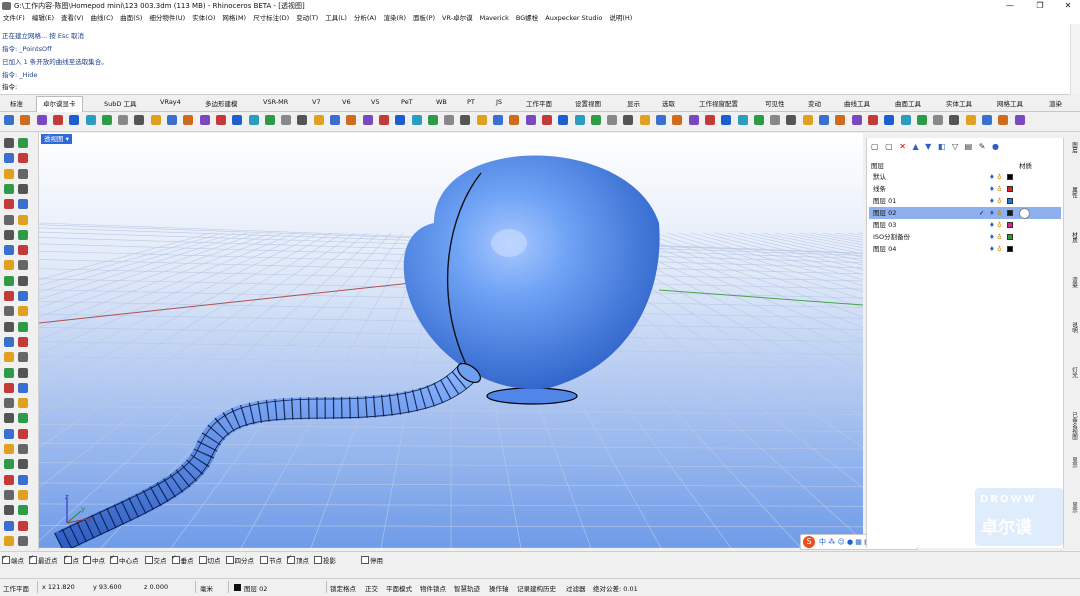 The height and width of the screenshot is (596, 1080). What do you see at coordinates (668, 103) in the screenshot?
I see `tab-select: 选取` at bounding box center [668, 103].